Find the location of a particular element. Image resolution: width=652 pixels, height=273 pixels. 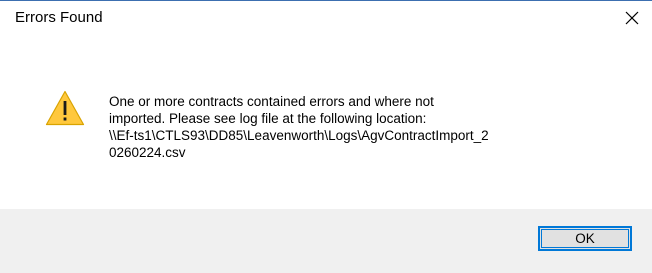

ok-button: OK is located at coordinates (585, 238).